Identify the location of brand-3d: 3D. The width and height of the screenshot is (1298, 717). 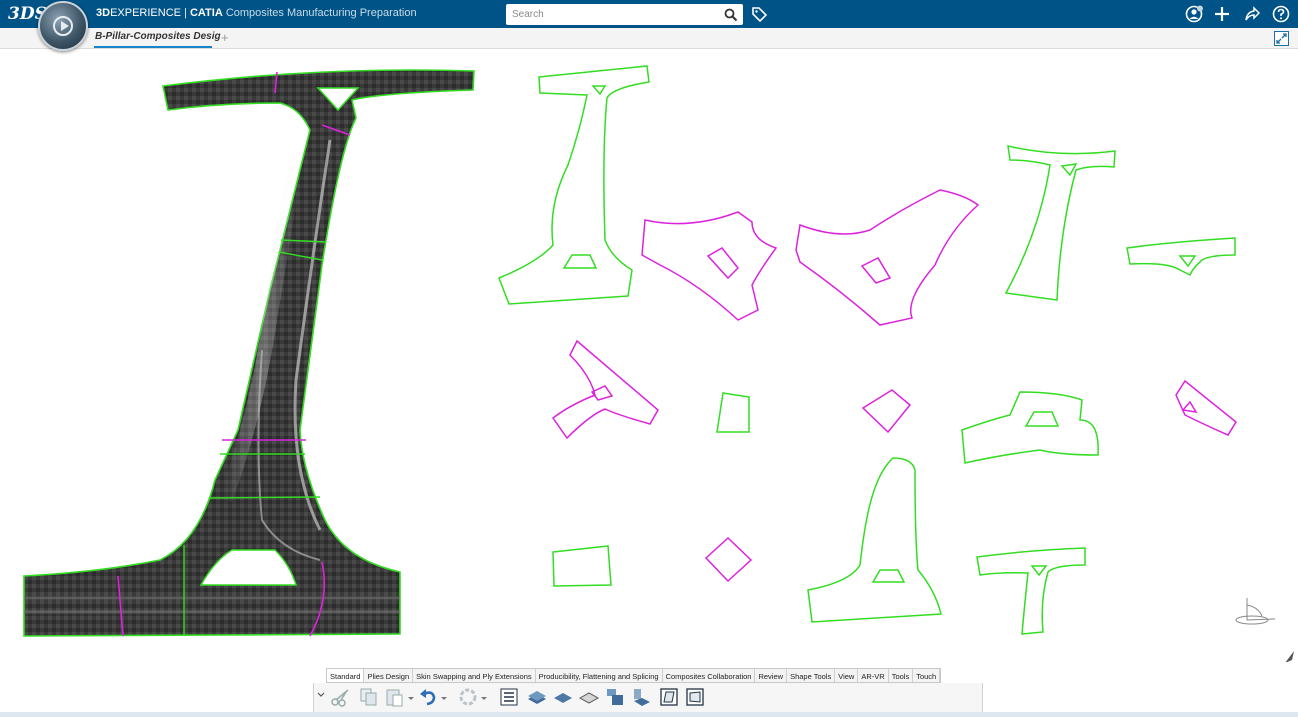
(103, 13).